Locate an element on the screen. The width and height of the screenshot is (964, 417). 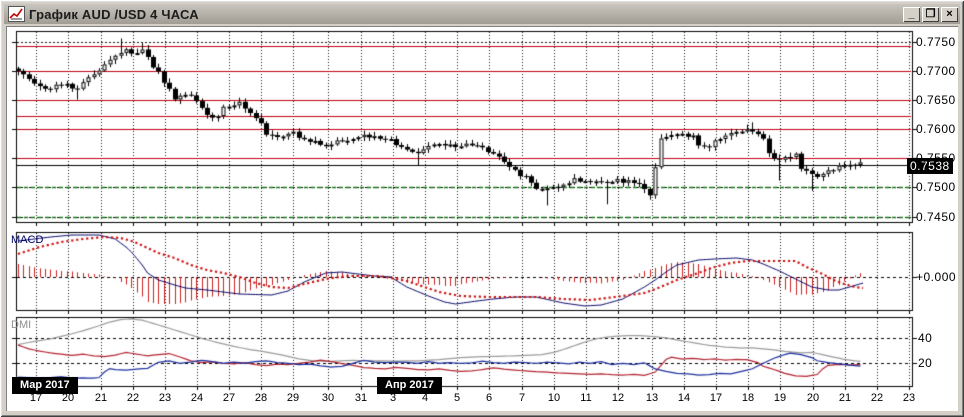
month-label: Мар 2017 is located at coordinates (45, 385).